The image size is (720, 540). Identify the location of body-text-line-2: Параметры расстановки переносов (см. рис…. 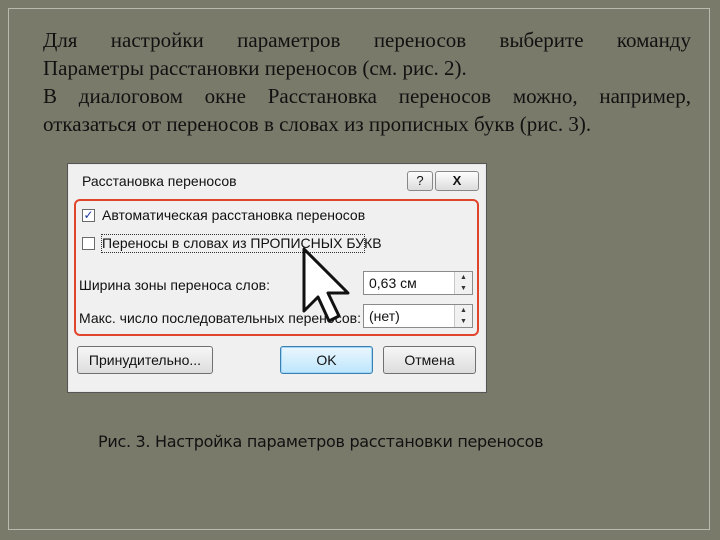
(255, 68).